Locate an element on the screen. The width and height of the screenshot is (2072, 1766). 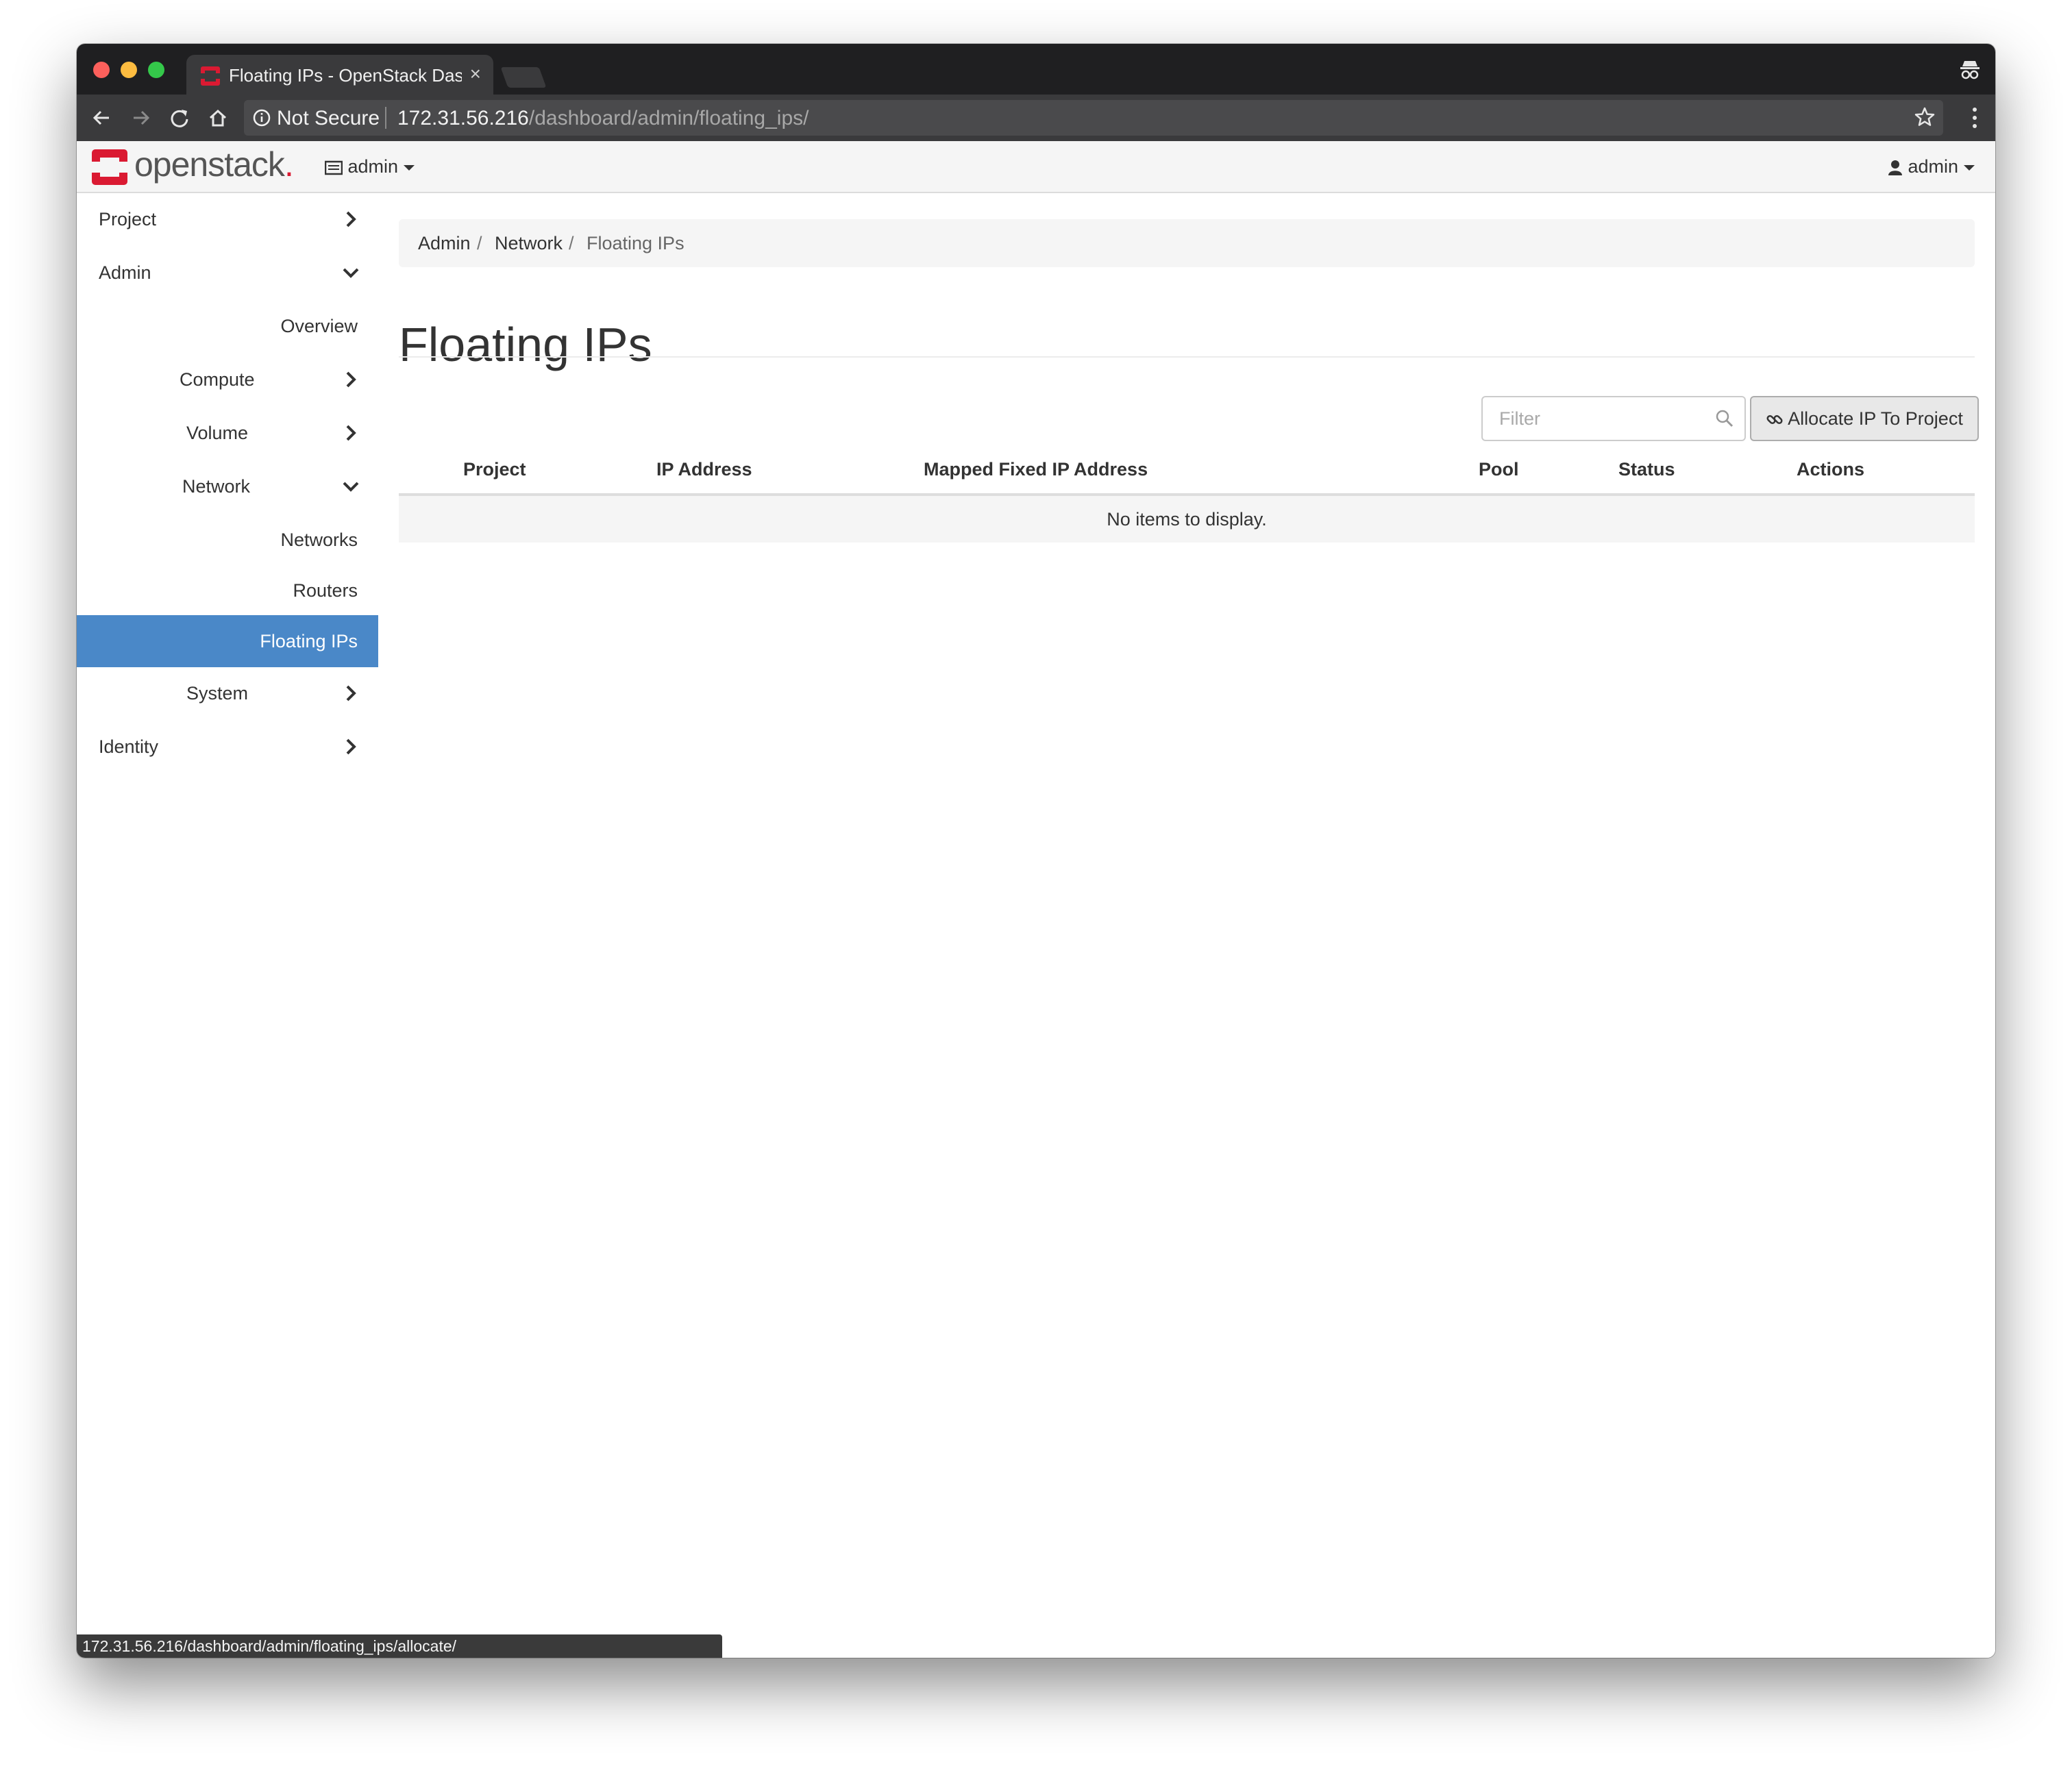
sidebar-item-label: System is located at coordinates (218, 693).